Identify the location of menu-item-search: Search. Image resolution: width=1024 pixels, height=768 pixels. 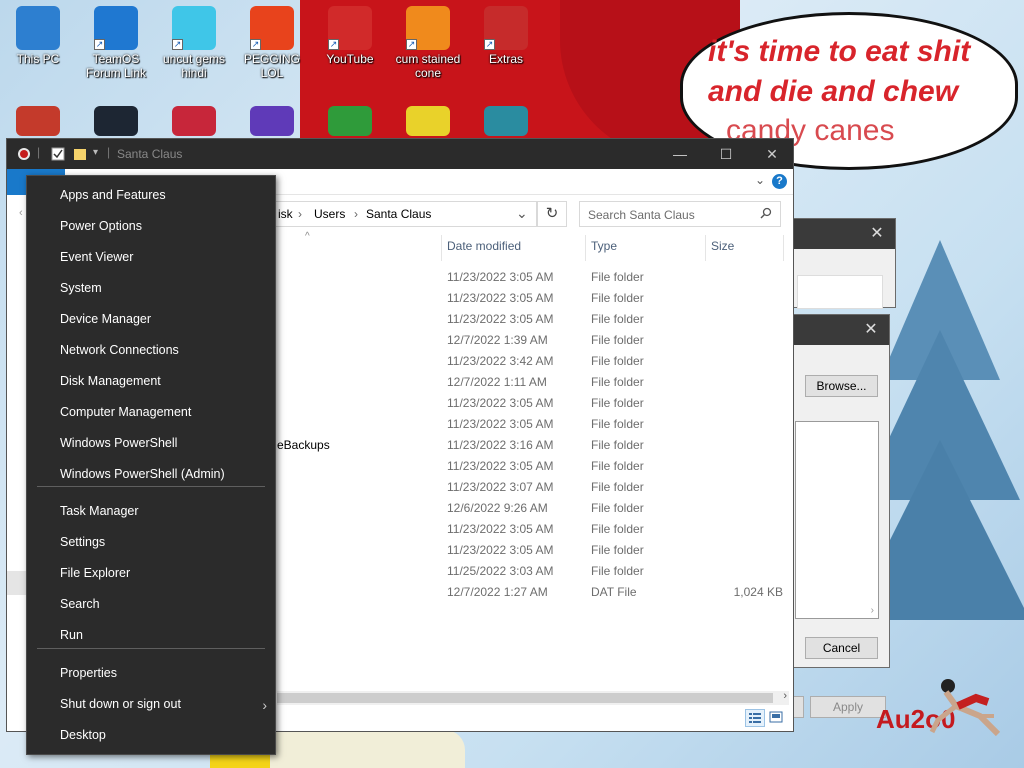
(151, 604).